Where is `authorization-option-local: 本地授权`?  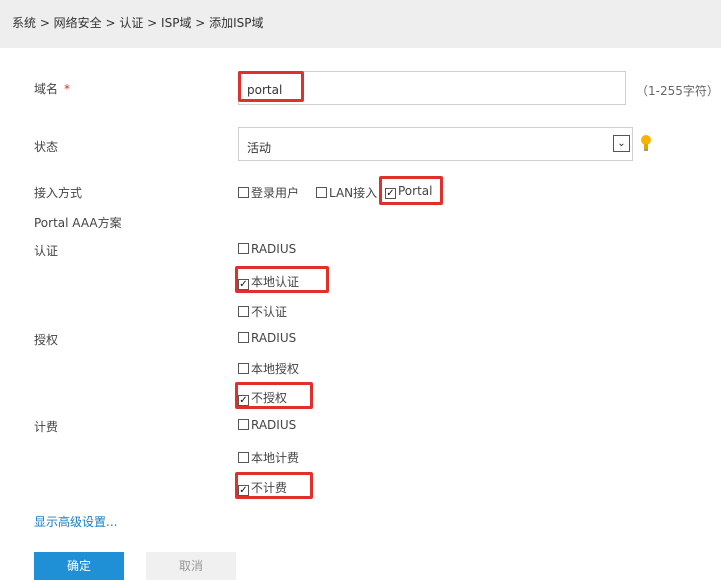 authorization-option-local: 本地授权 is located at coordinates (268, 368).